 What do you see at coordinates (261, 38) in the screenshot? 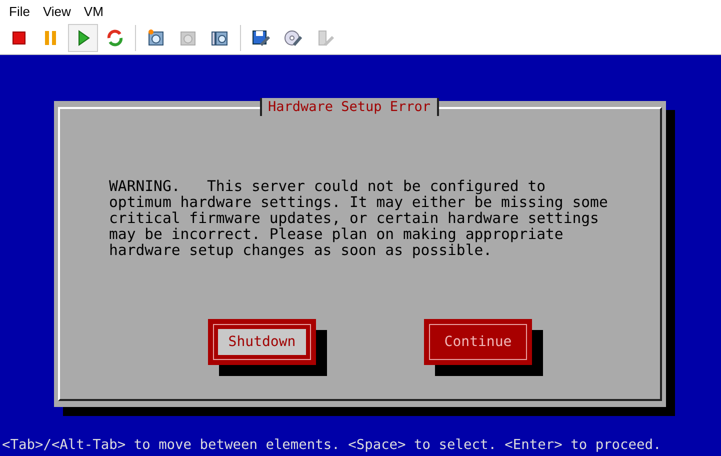
I see `floppy-wrench-icon` at bounding box center [261, 38].